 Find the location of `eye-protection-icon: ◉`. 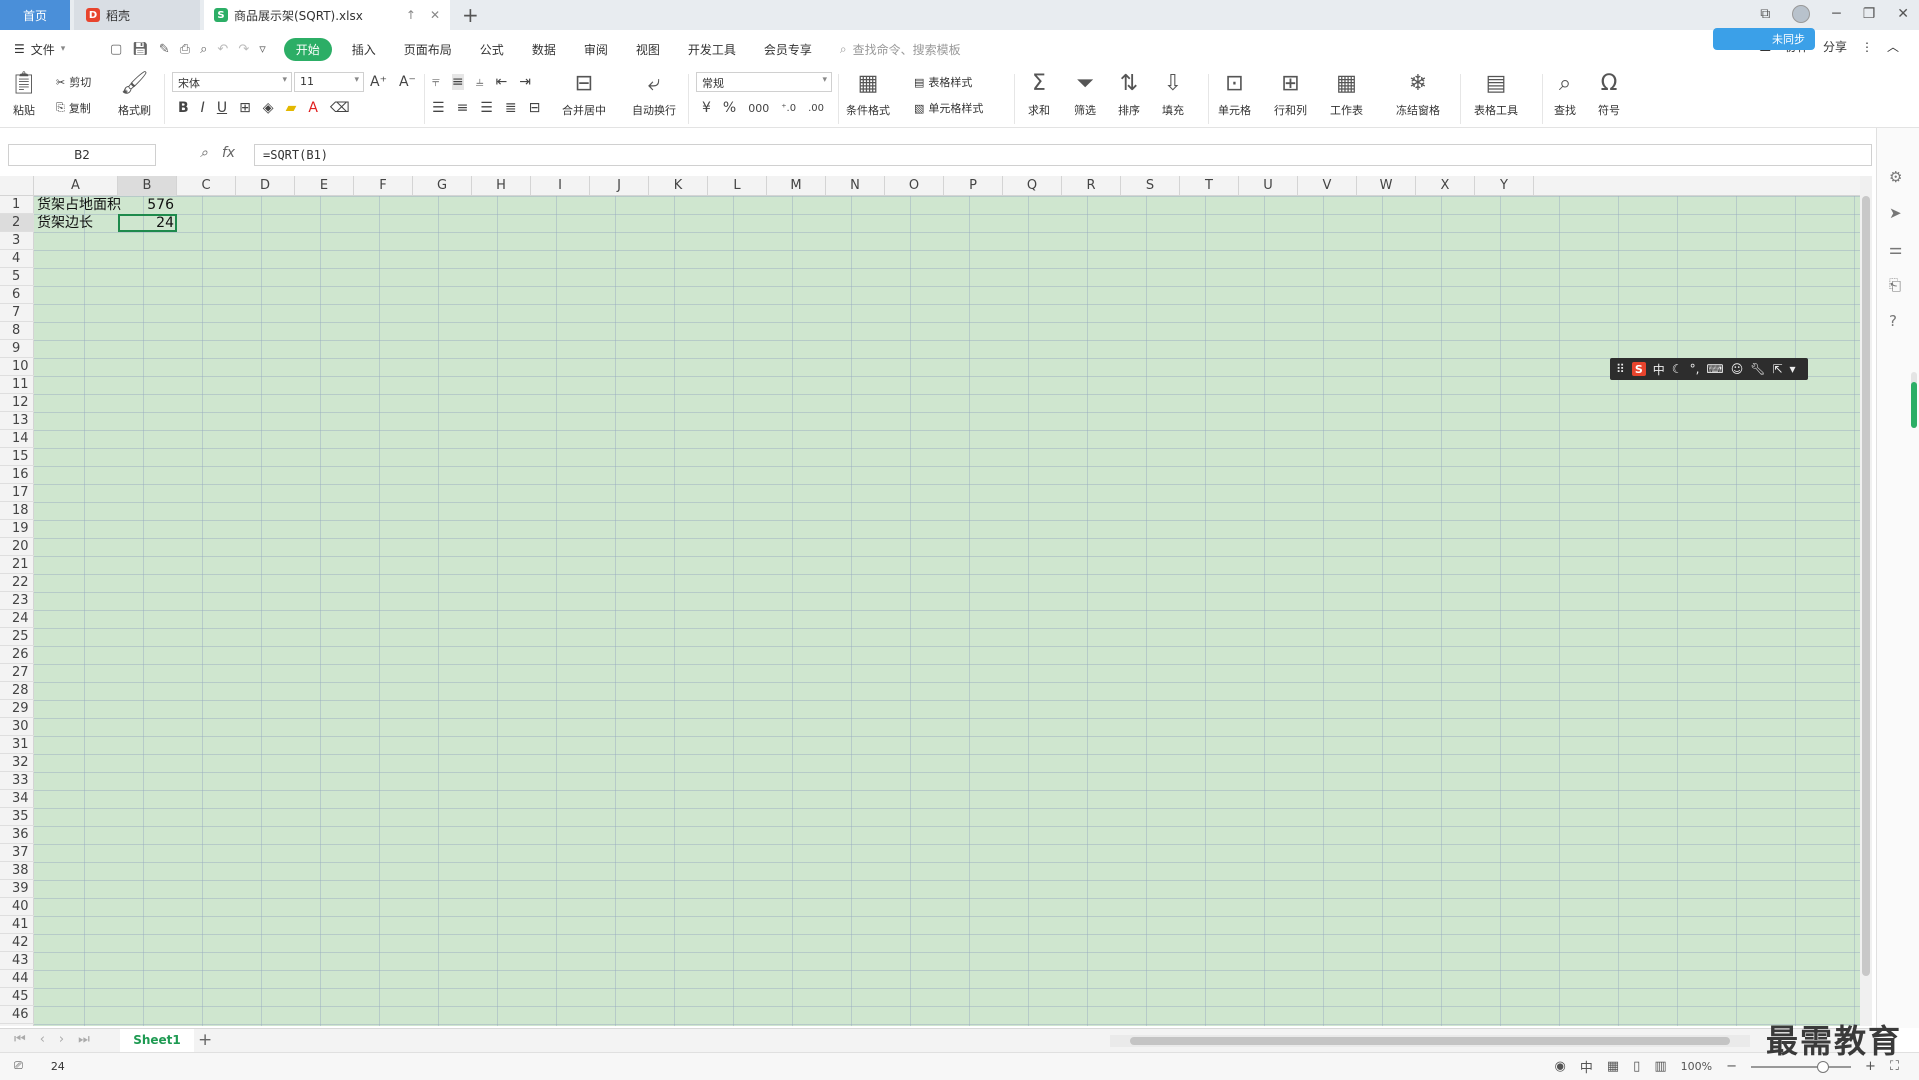

eye-protection-icon: ◉ is located at coordinates (1560, 1066).